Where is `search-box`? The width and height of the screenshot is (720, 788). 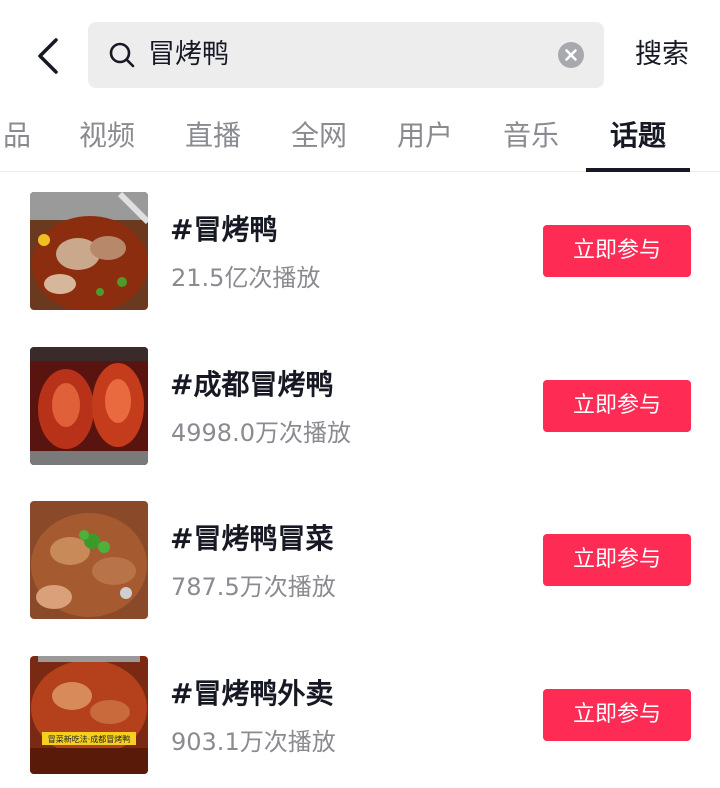 search-box is located at coordinates (346, 55).